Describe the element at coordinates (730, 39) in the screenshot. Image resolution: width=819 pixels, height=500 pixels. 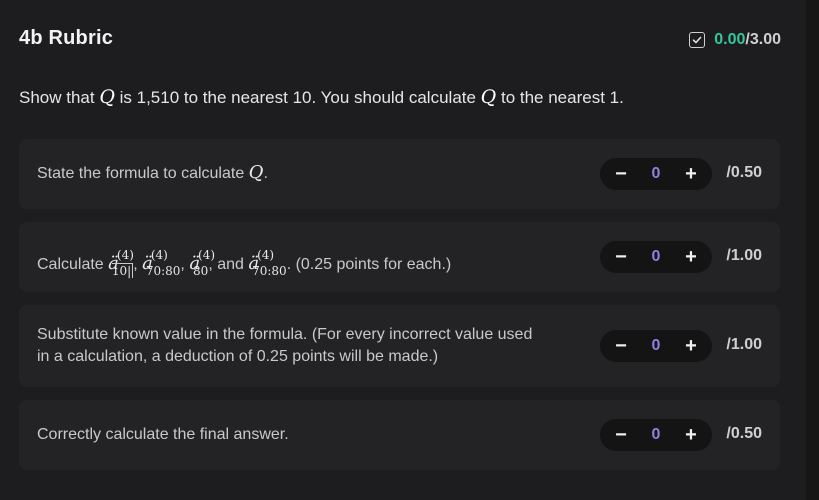
I see `score-value: 0.00` at that location.